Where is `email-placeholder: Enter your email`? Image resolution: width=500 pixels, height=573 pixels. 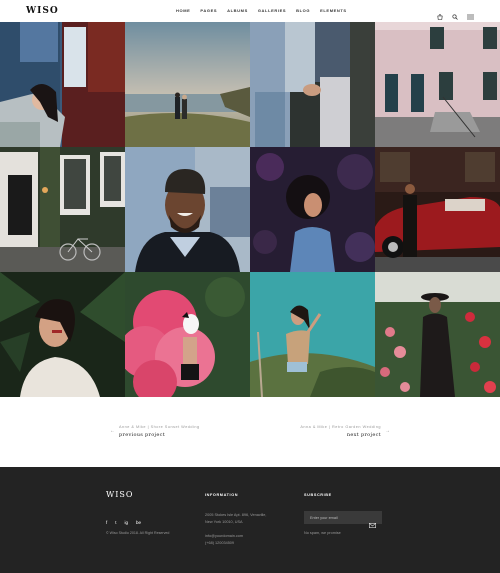
email-placeholder: Enter your email is located at coordinates (324, 517).